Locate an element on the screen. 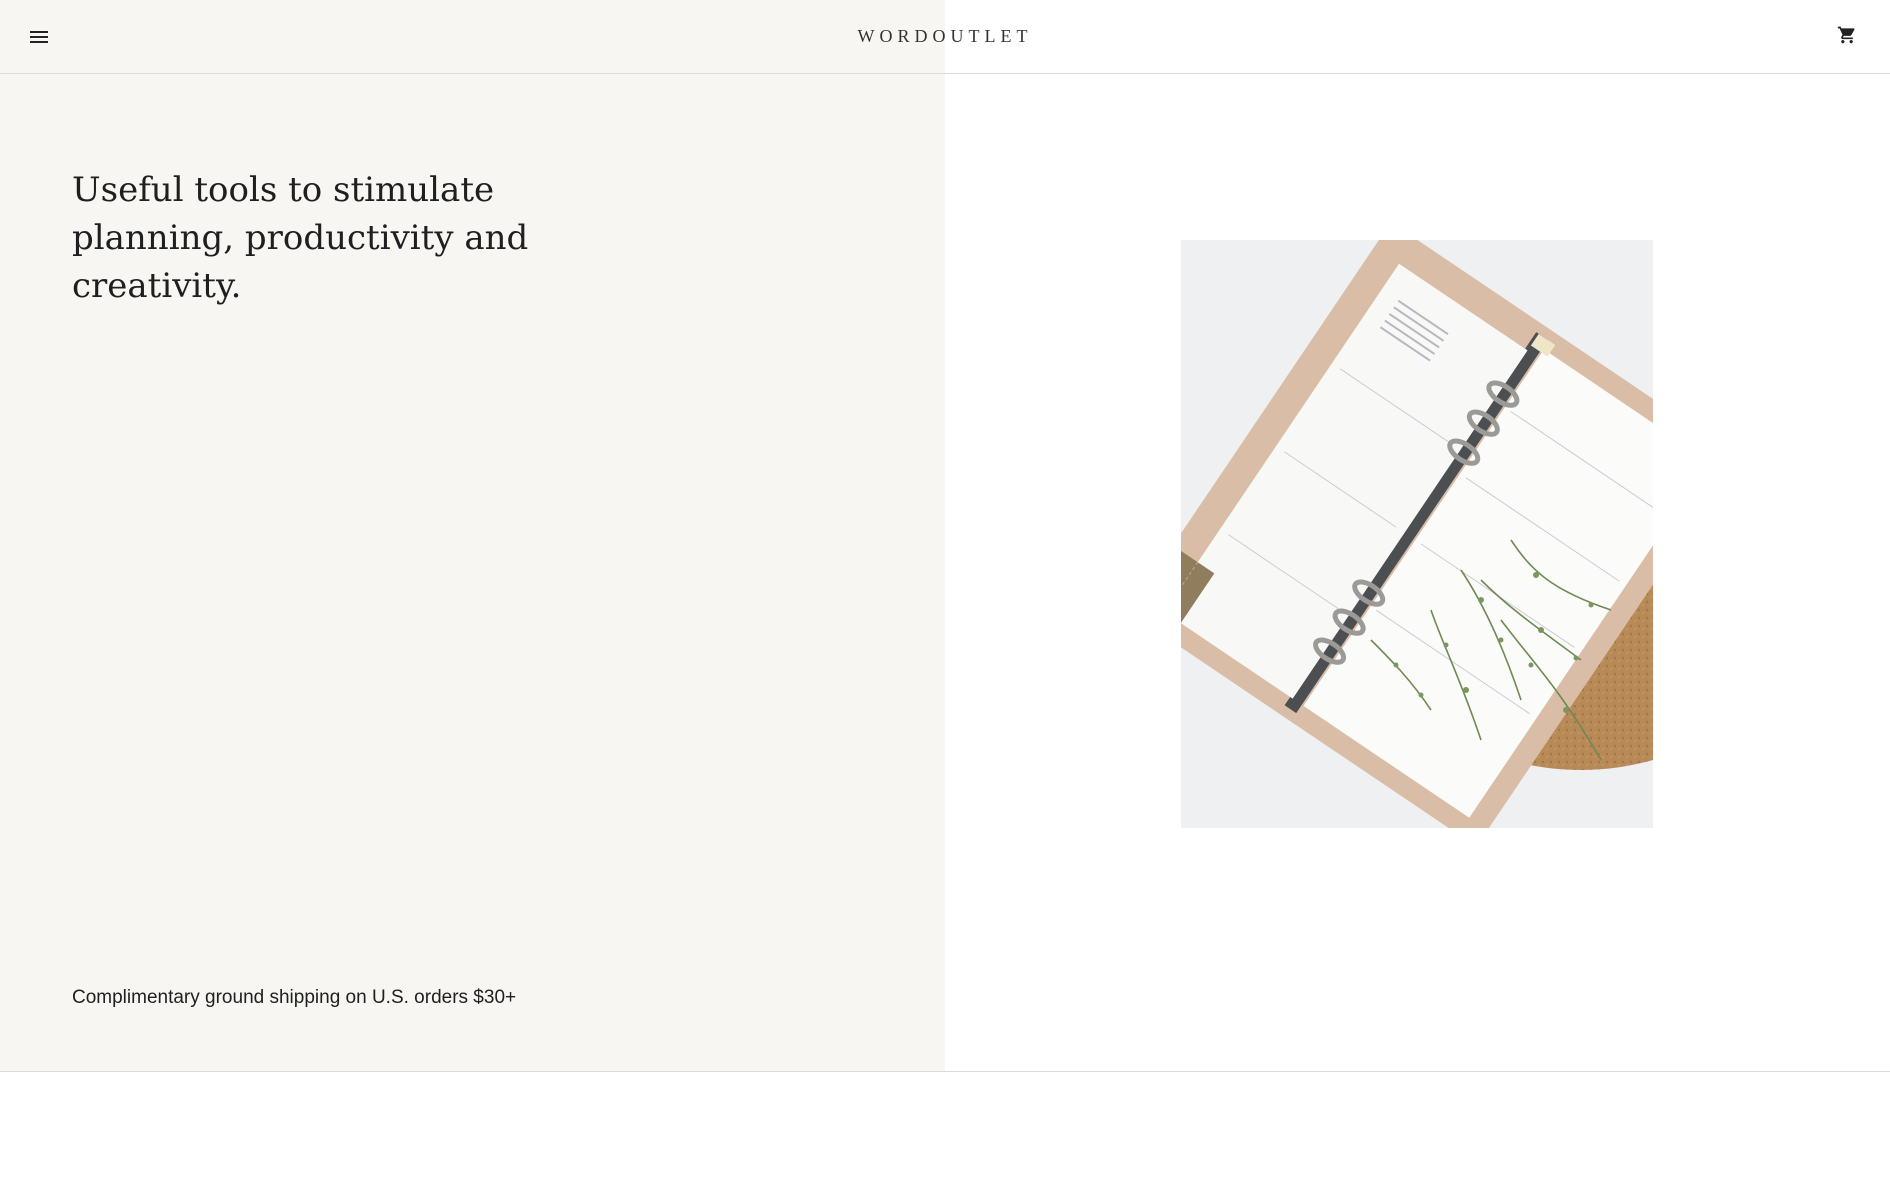  shopping-cart-icon is located at coordinates (1846, 35).